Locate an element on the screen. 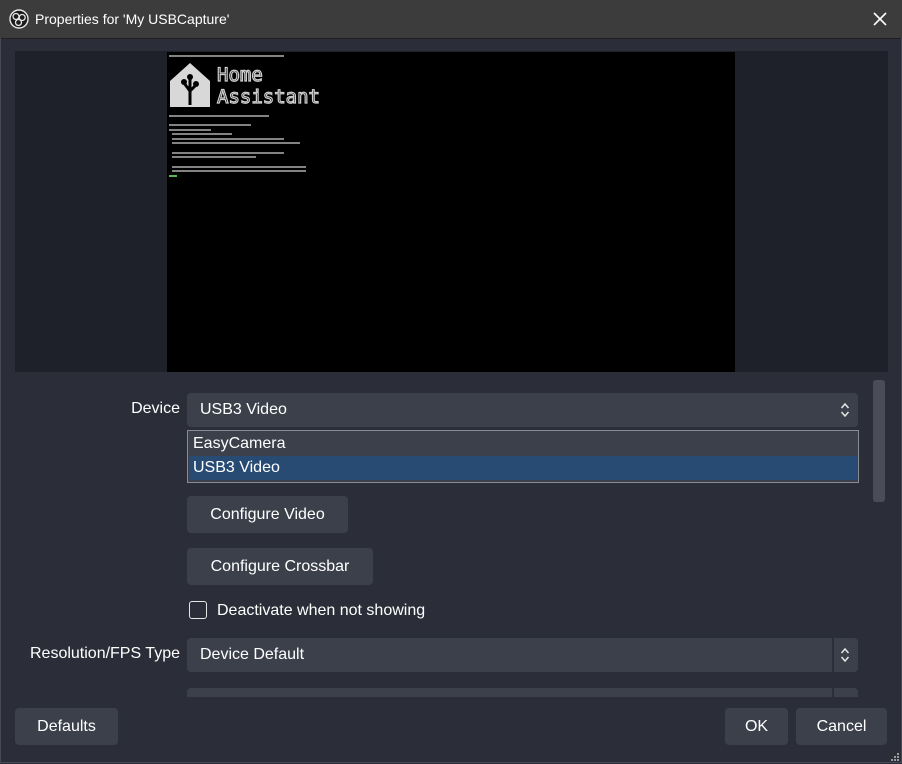  resize-grip-icon is located at coordinates (894, 756).